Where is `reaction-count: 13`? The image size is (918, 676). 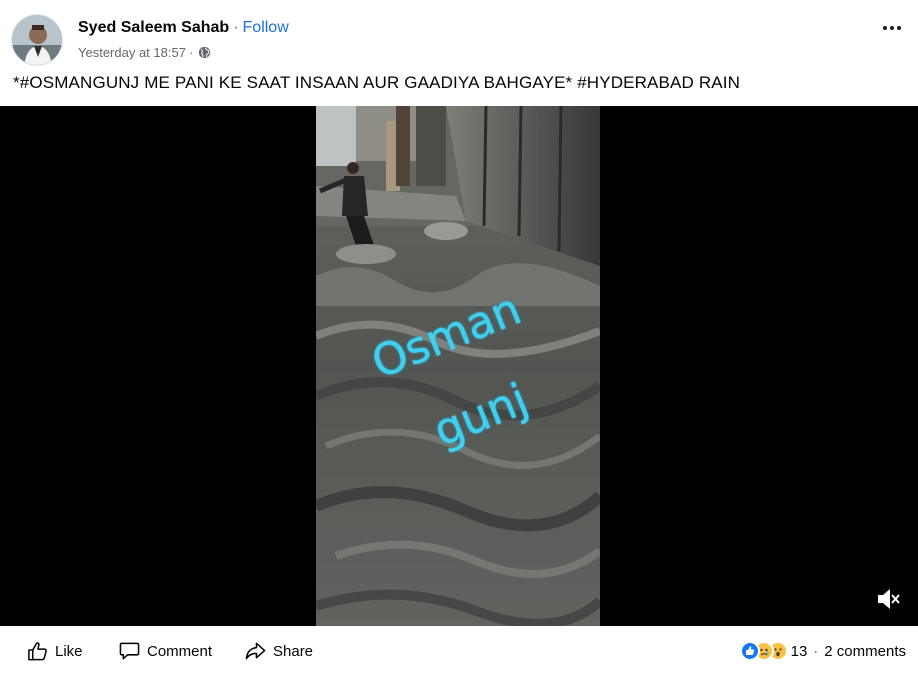
reaction-count: 13 is located at coordinates (799, 651).